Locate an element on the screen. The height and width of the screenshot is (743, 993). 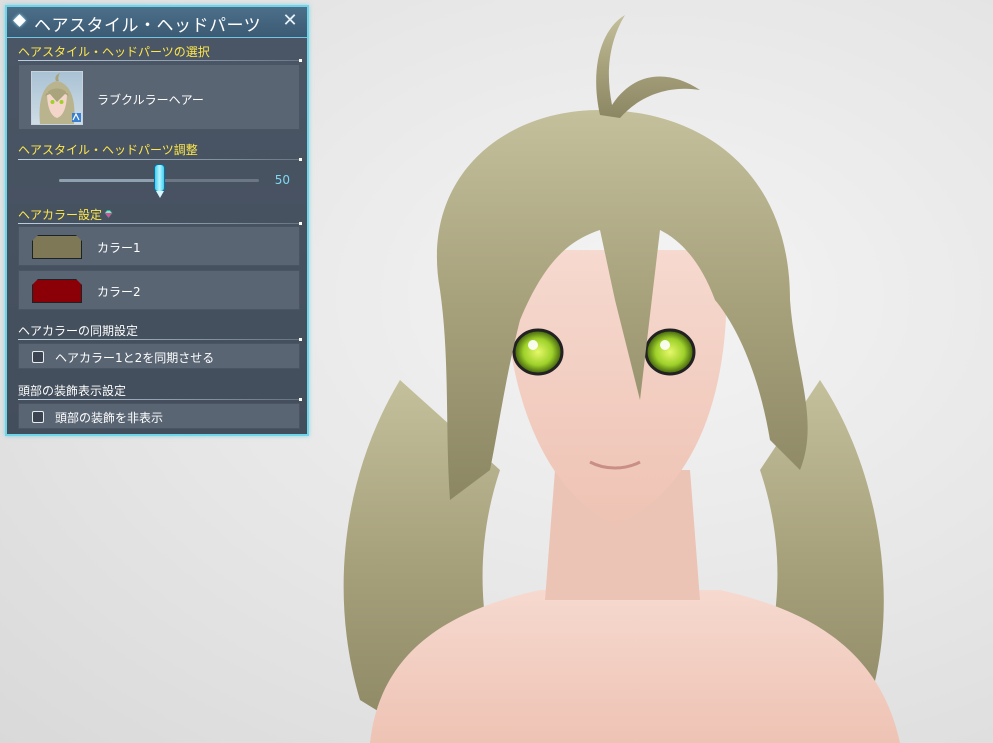
decor-option-row: 頭部の装飾を非表示 is located at coordinates (159, 416).